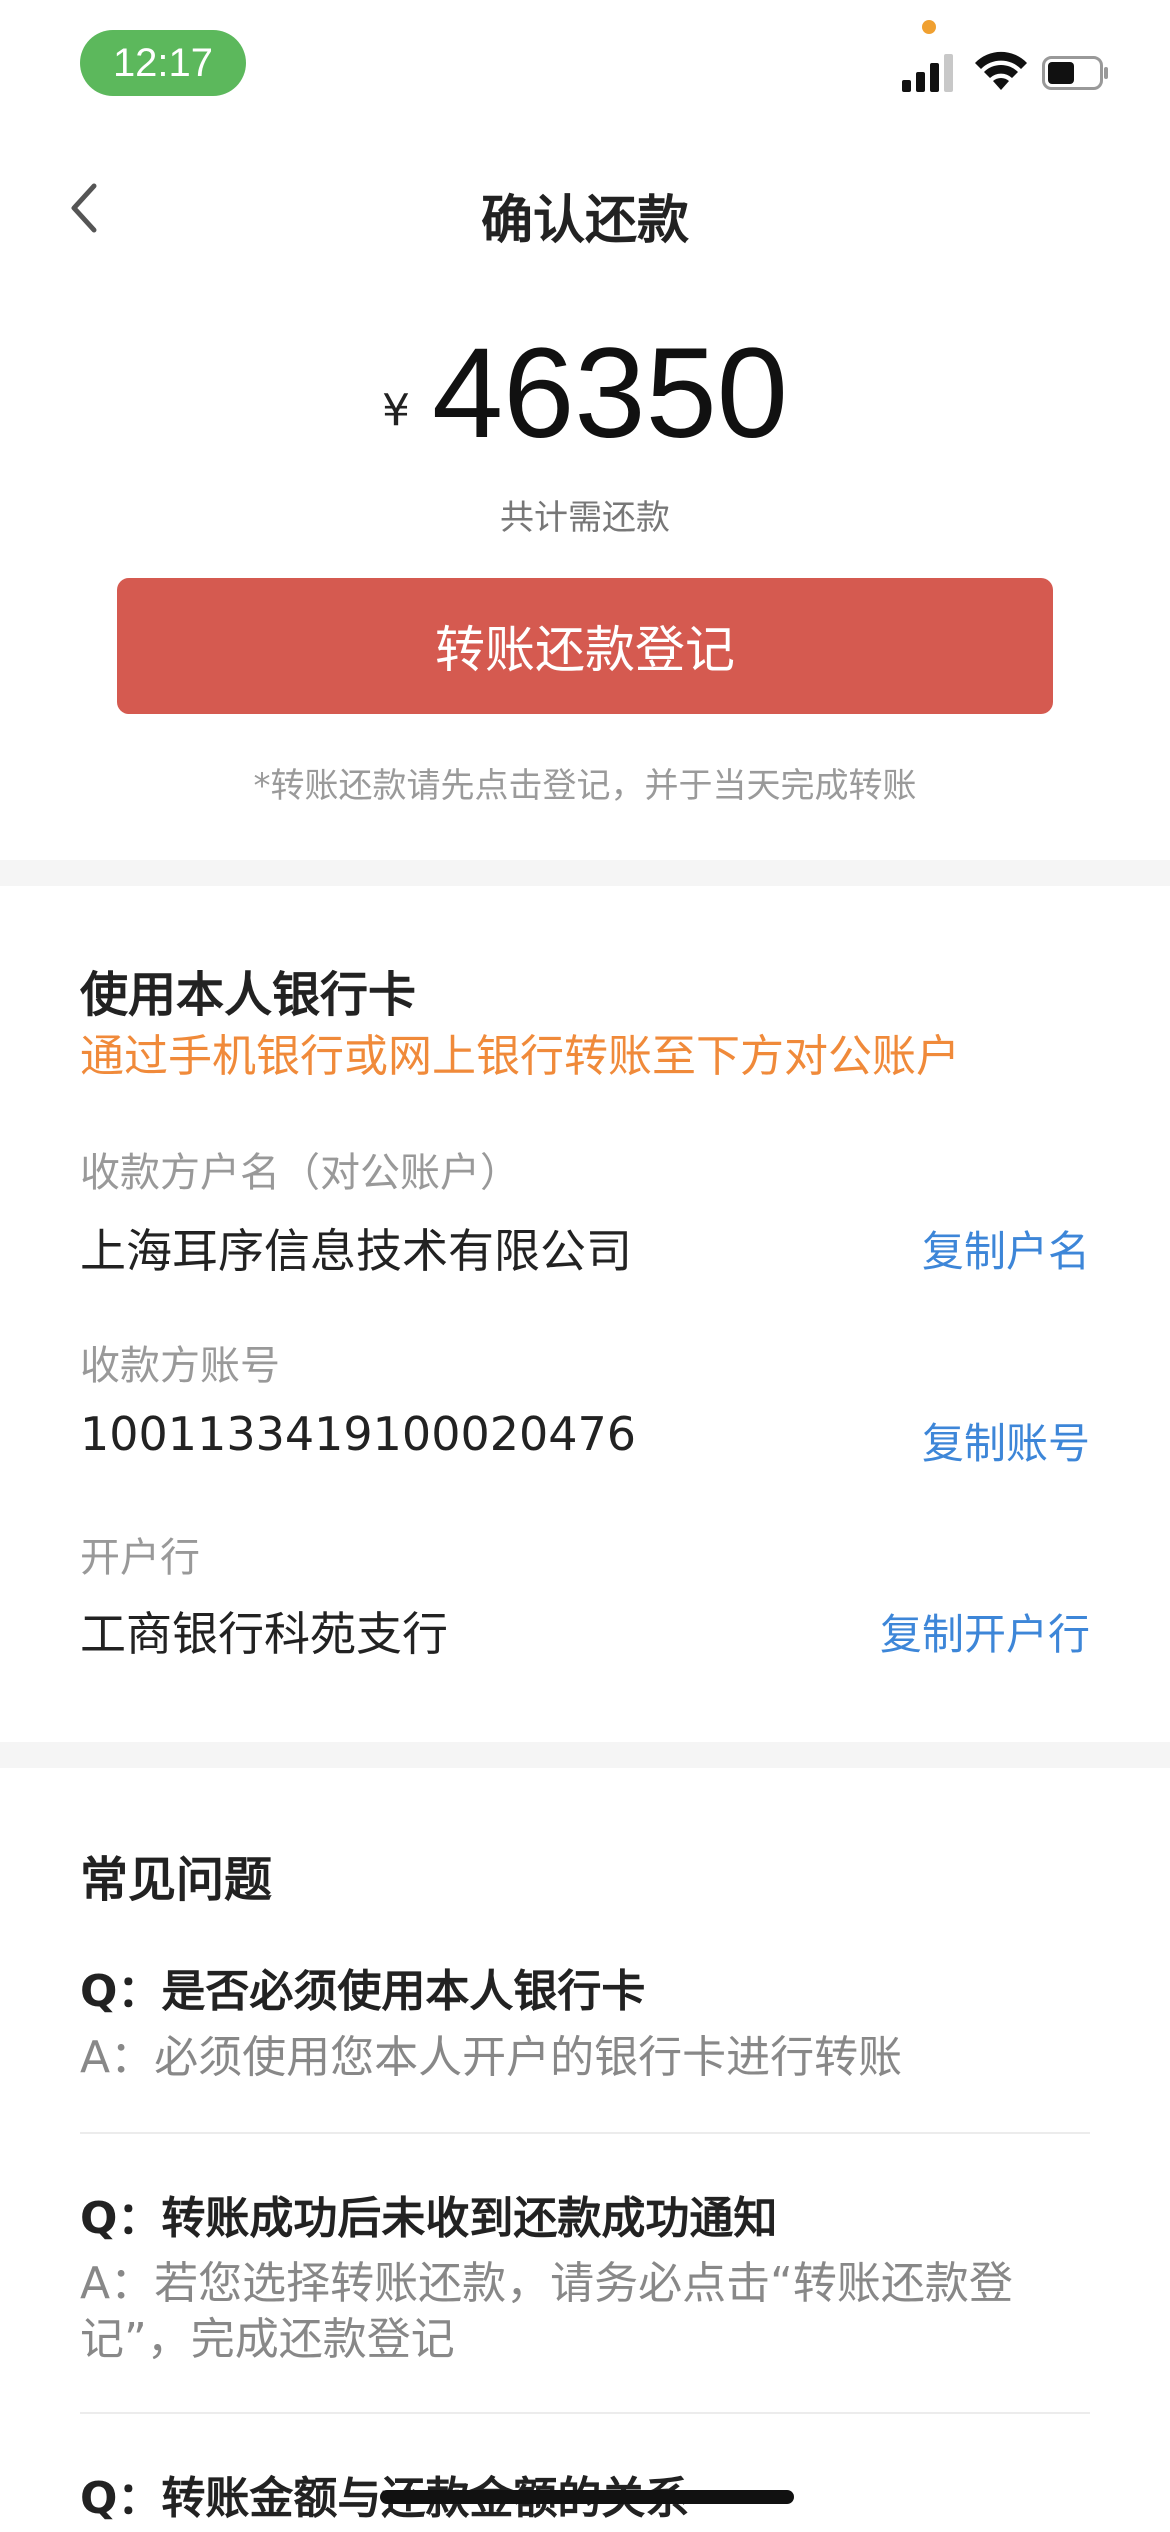 The height and width of the screenshot is (2532, 1170). Describe the element at coordinates (1001, 70) in the screenshot. I see `wifi-icon` at that location.